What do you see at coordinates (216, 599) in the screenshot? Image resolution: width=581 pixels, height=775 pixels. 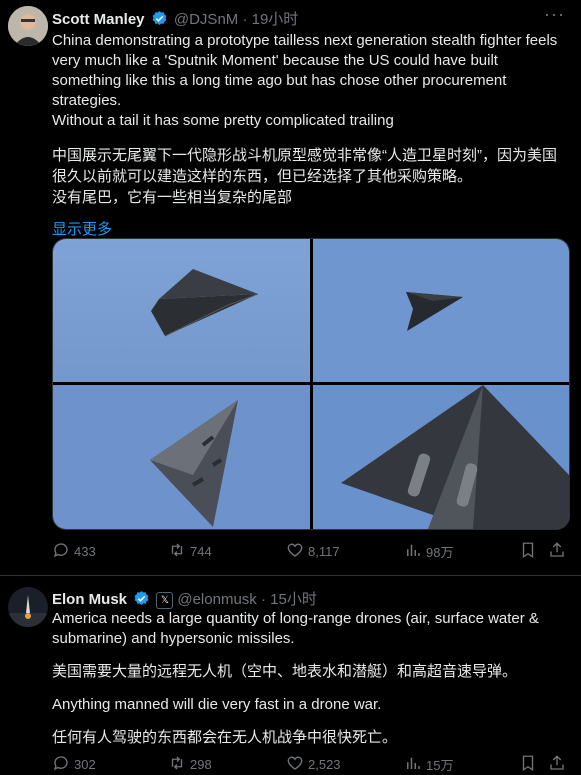 I see `author-handle: @elonmusk` at bounding box center [216, 599].